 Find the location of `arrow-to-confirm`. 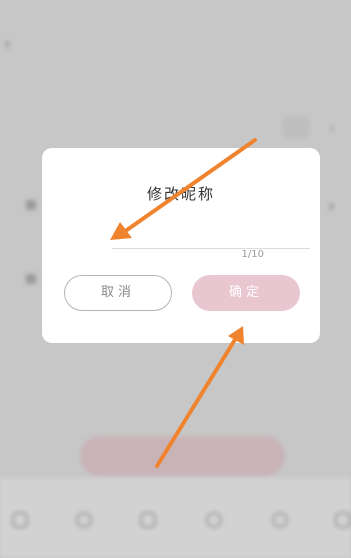

arrow-to-confirm is located at coordinates (199, 397).